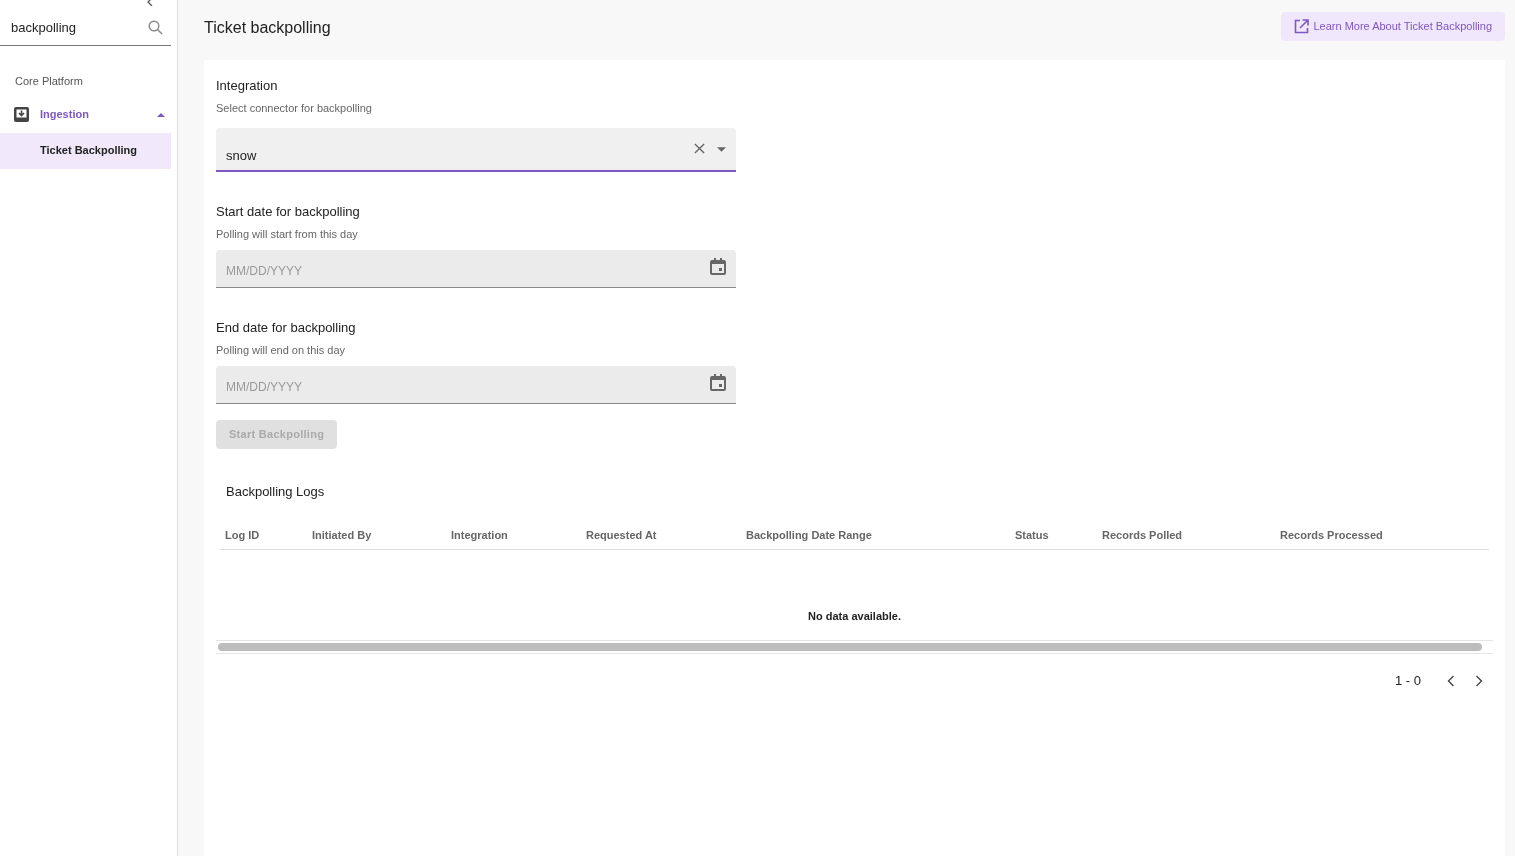 Image resolution: width=1515 pixels, height=856 pixels. What do you see at coordinates (460, 155) in the screenshot?
I see `integration-input: snow` at bounding box center [460, 155].